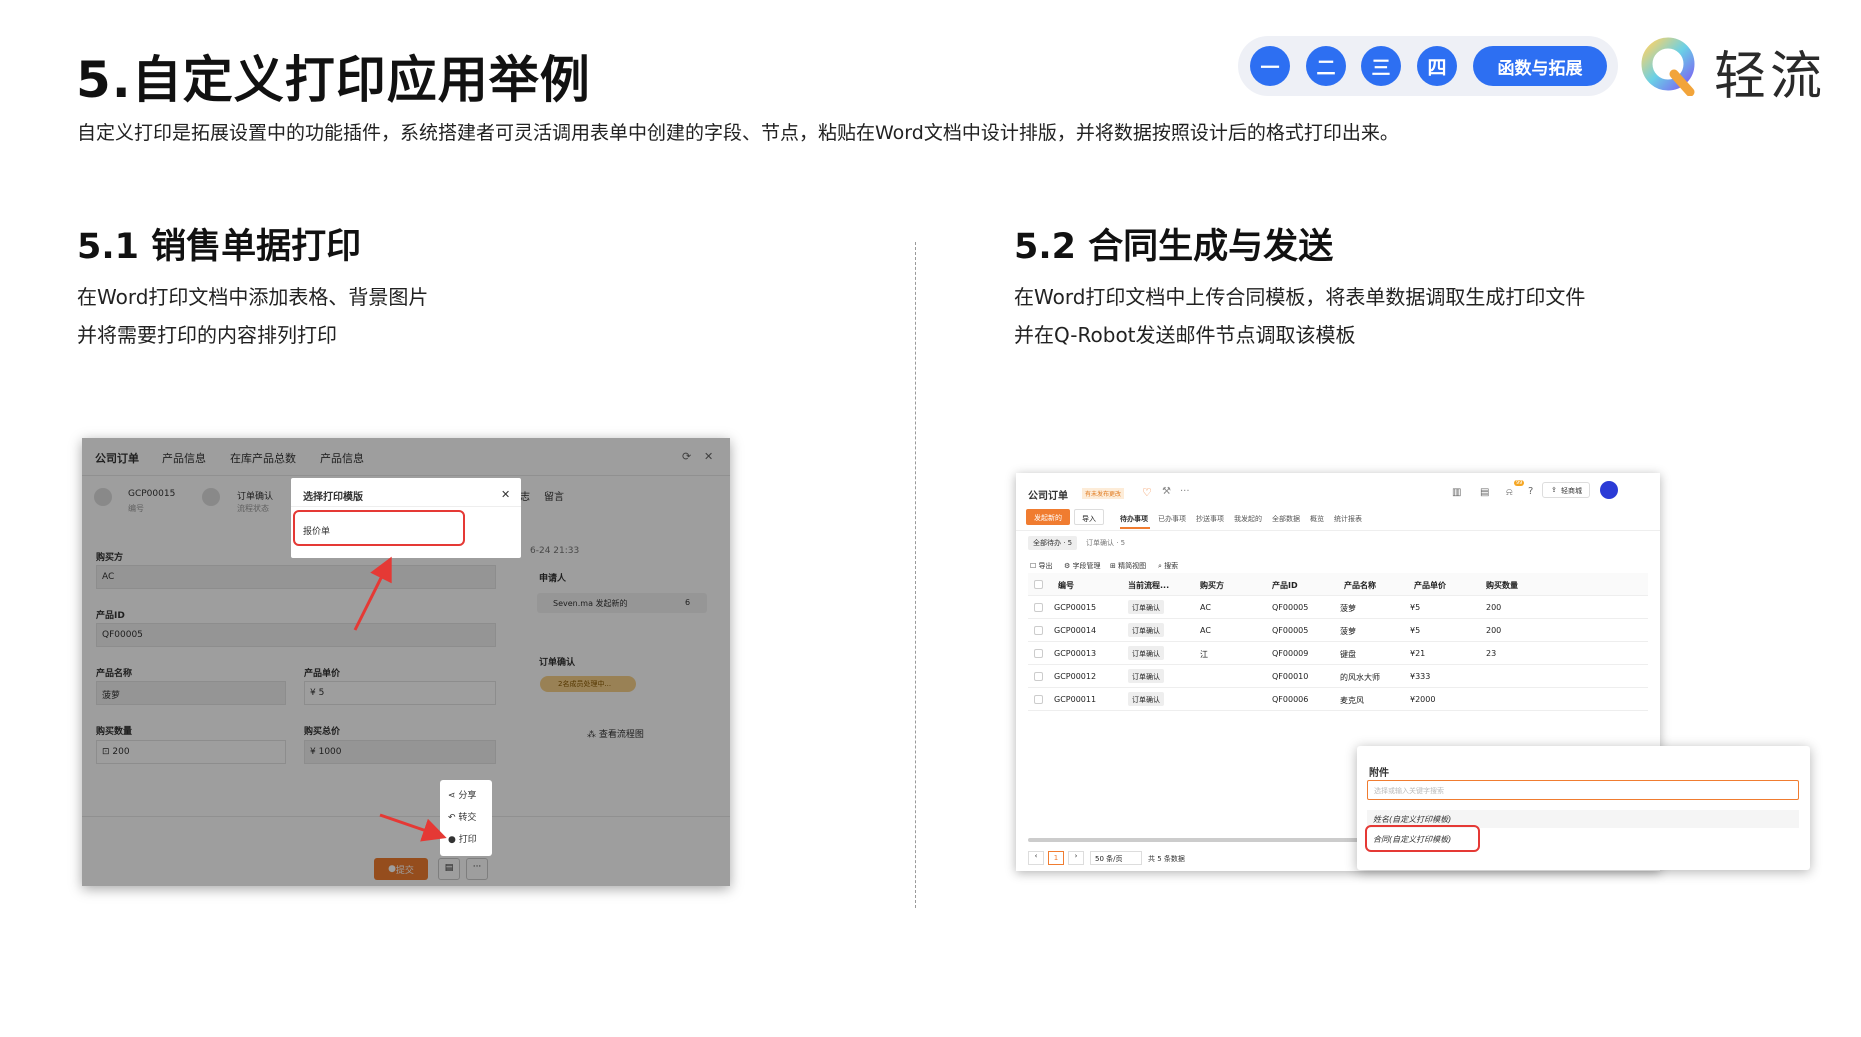 Image resolution: width=1861 pixels, height=1037 pixels. What do you see at coordinates (1128, 566) in the screenshot?
I see `compact-view-button: ⊞ 精简视图` at bounding box center [1128, 566].